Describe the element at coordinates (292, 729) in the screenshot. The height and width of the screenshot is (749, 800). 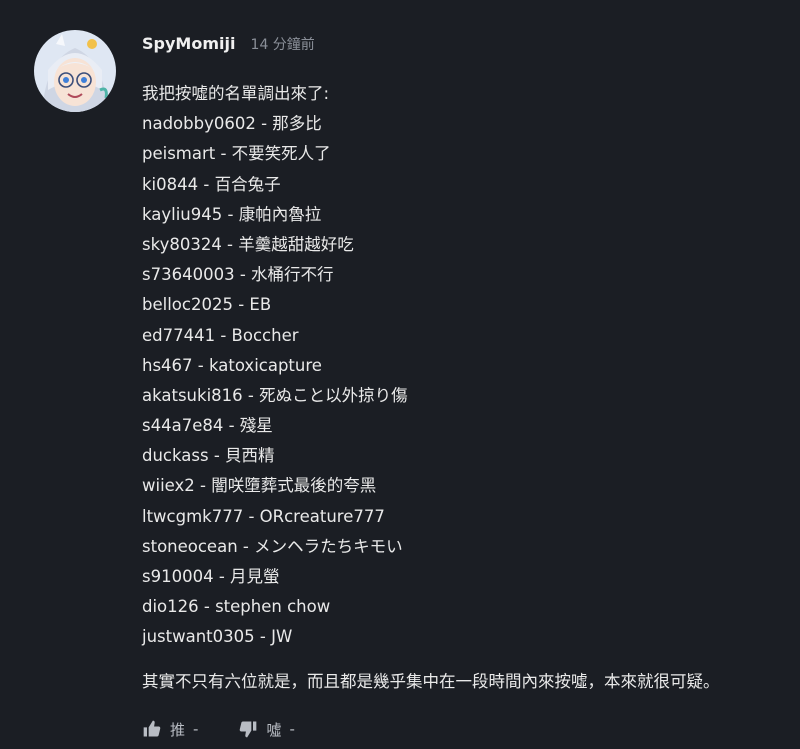
I see `dislike-count: -` at that location.